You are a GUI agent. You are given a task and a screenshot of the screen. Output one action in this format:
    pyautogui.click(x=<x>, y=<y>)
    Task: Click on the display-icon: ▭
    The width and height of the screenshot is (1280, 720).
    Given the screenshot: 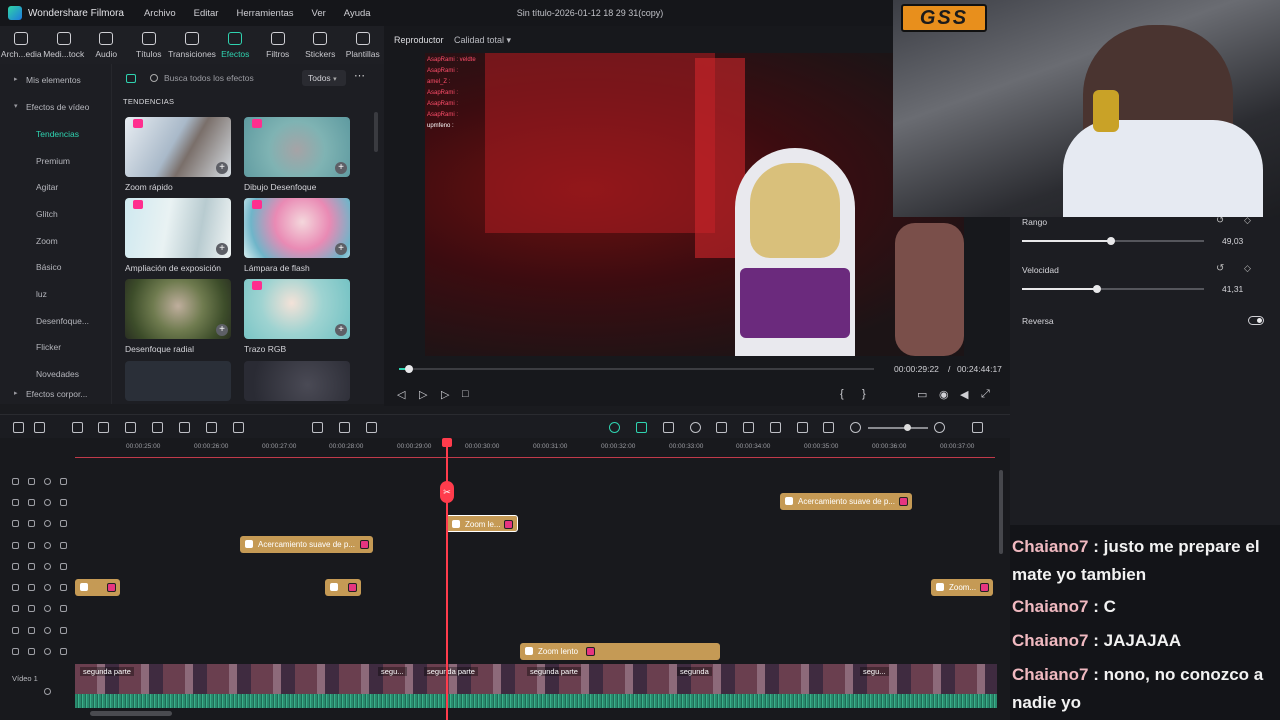 What is the action you would take?
    pyautogui.click(x=922, y=394)
    